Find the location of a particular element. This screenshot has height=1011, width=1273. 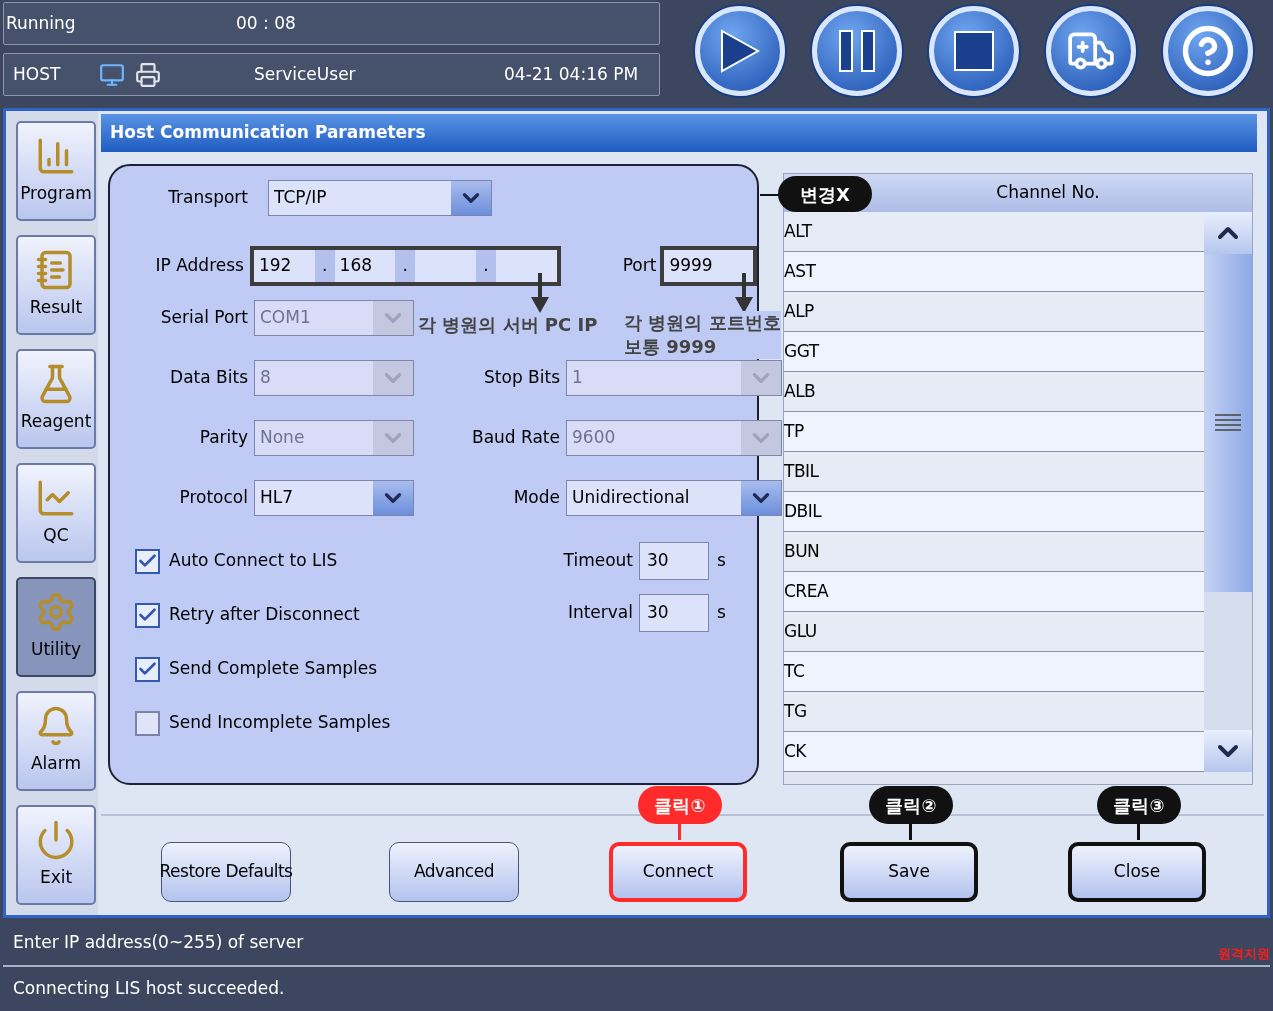

callout-label: 클릭② is located at coordinates (911, 805).